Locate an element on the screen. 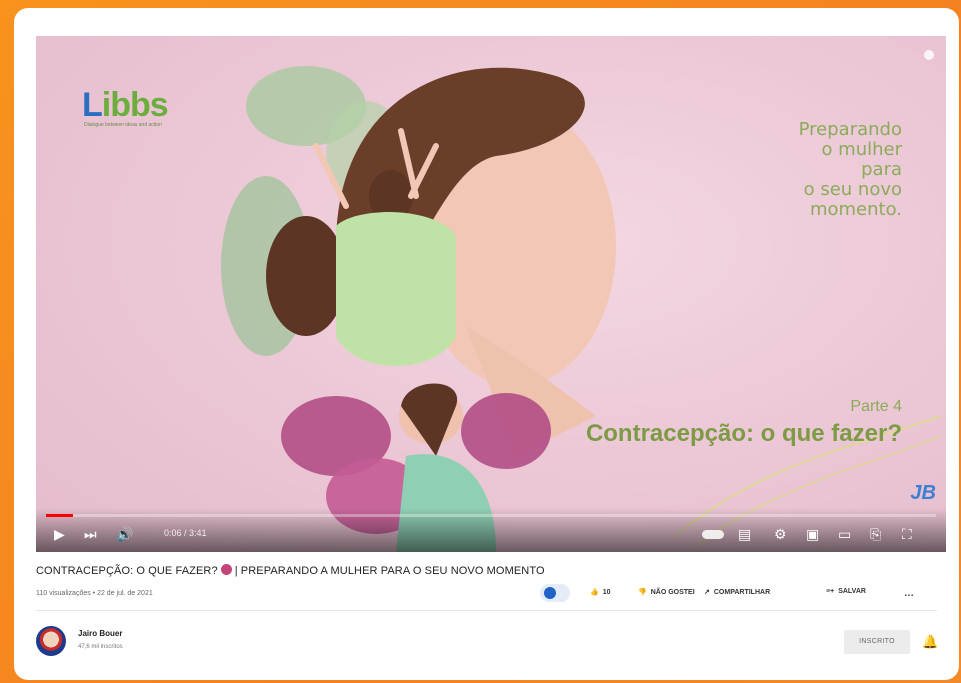 This screenshot has width=961, height=683. subtitles-icon: ▤ is located at coordinates (744, 534).